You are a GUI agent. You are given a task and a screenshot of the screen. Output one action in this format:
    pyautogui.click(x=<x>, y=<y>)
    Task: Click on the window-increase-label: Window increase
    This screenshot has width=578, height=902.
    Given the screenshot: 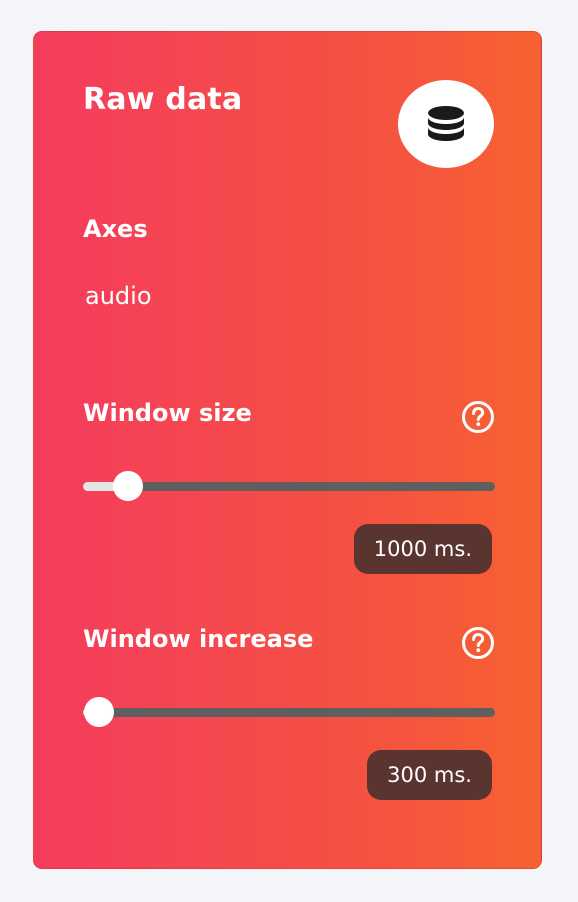 What is the action you would take?
    pyautogui.click(x=198, y=639)
    